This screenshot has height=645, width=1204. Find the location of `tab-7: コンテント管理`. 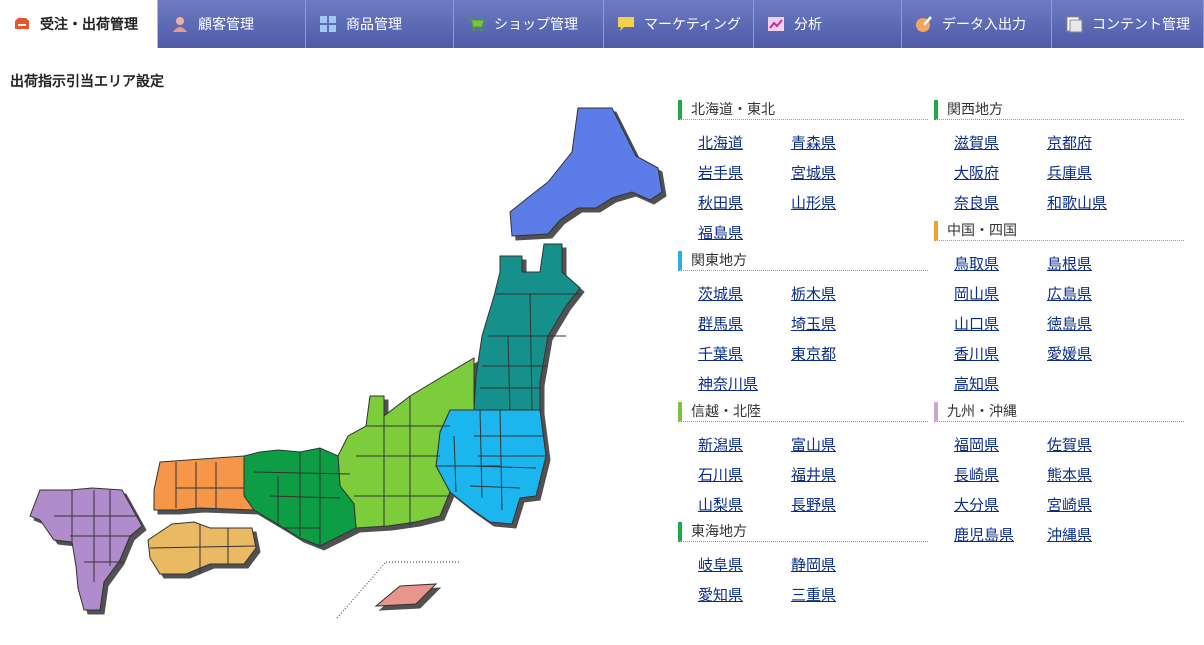

tab-7: コンテント管理 is located at coordinates (1128, 24).